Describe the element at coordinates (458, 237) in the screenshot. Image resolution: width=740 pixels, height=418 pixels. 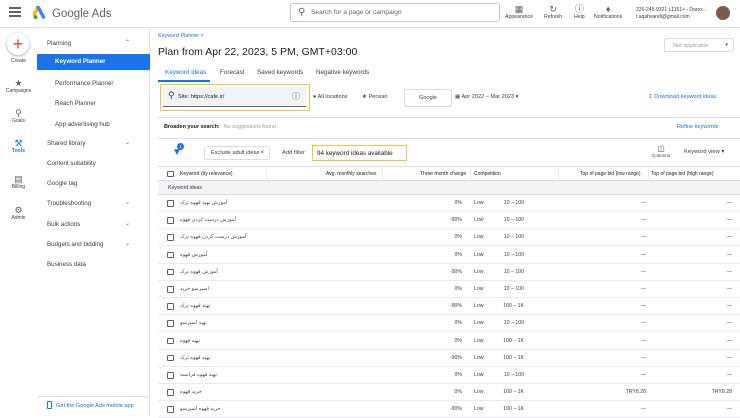
I see `cell-change: 0%` at that location.